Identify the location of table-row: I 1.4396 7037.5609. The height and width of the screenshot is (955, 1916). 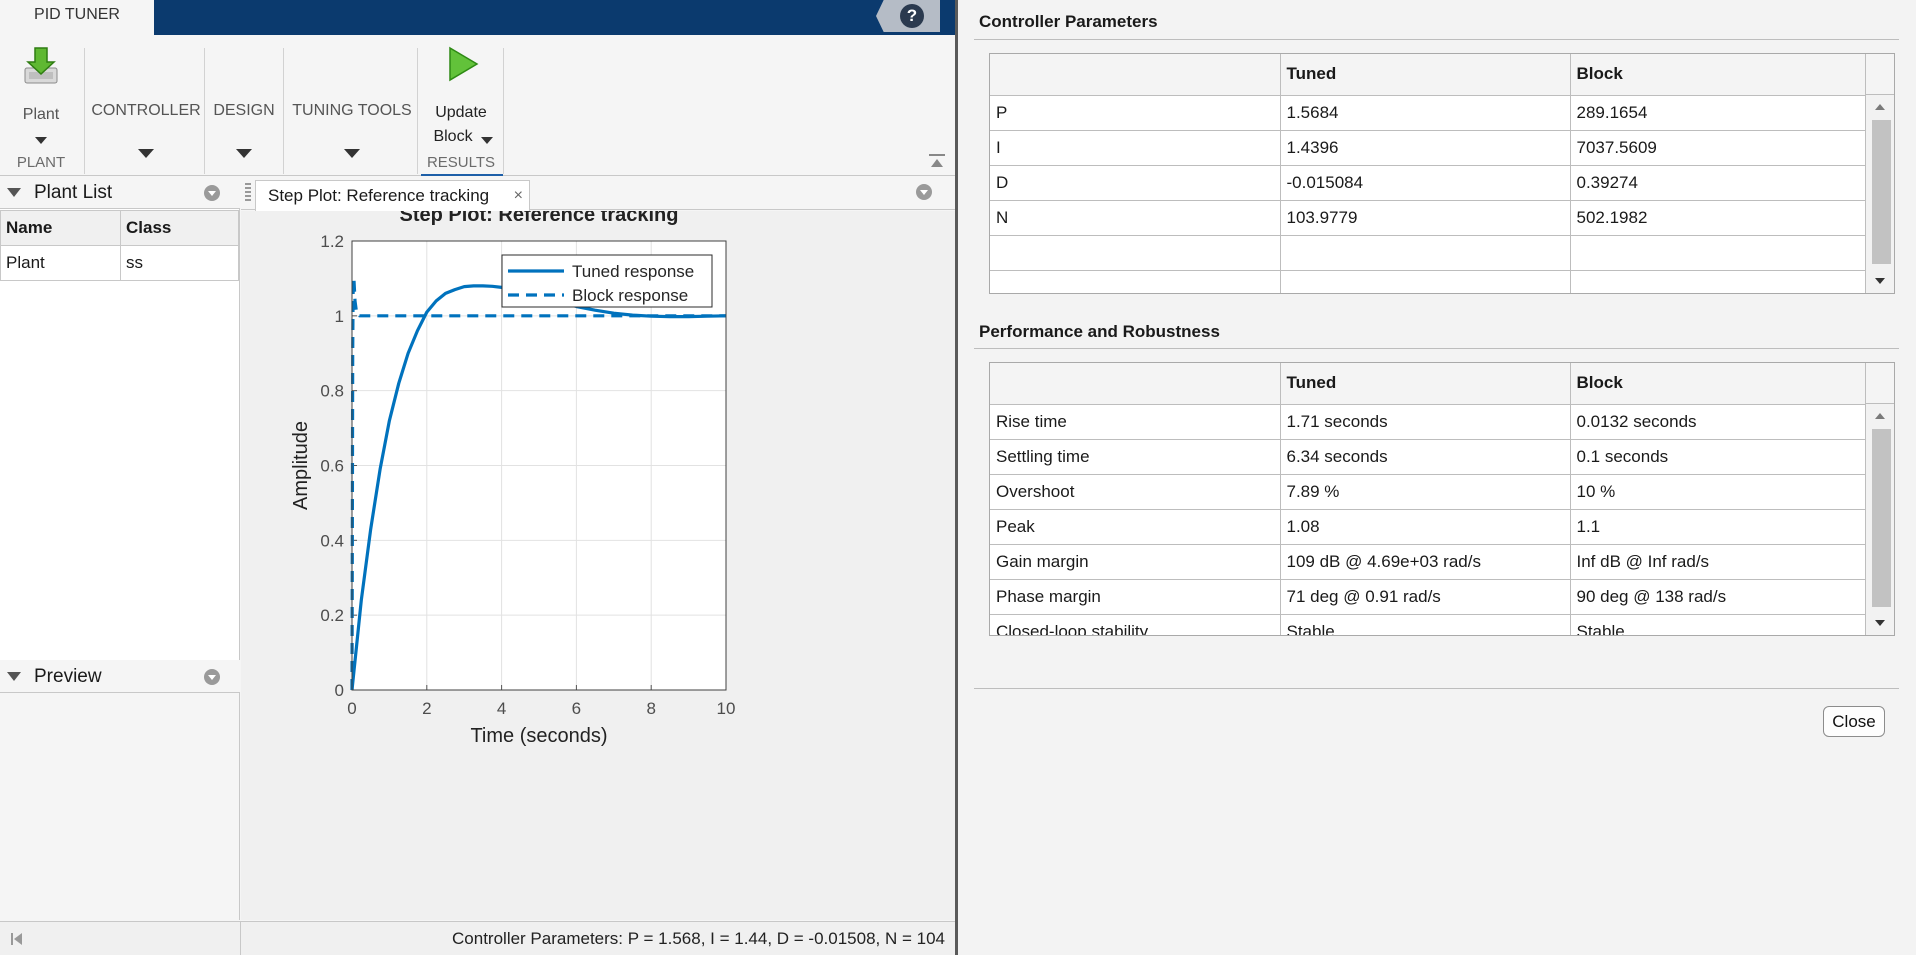
(1428, 147).